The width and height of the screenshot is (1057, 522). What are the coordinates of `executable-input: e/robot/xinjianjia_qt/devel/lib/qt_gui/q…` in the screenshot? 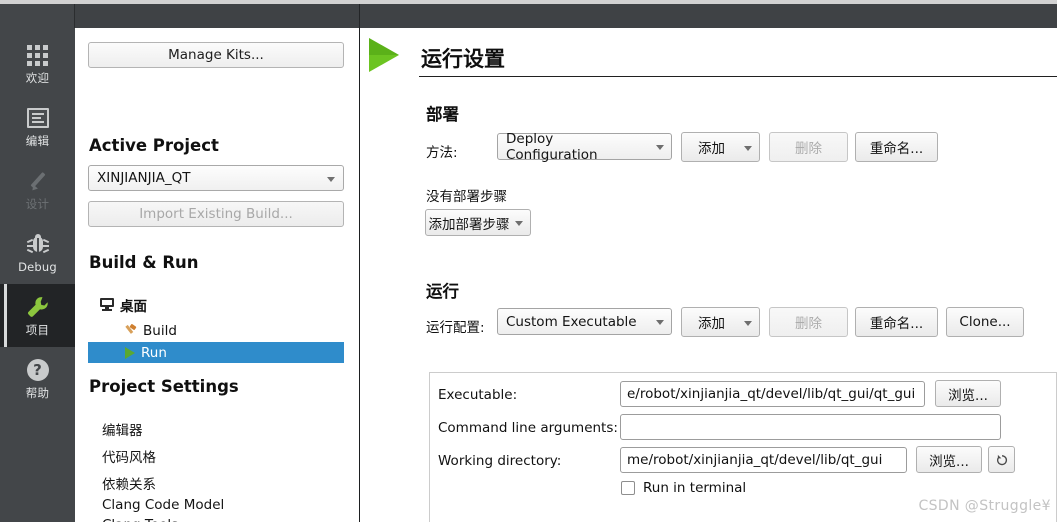 It's located at (772, 394).